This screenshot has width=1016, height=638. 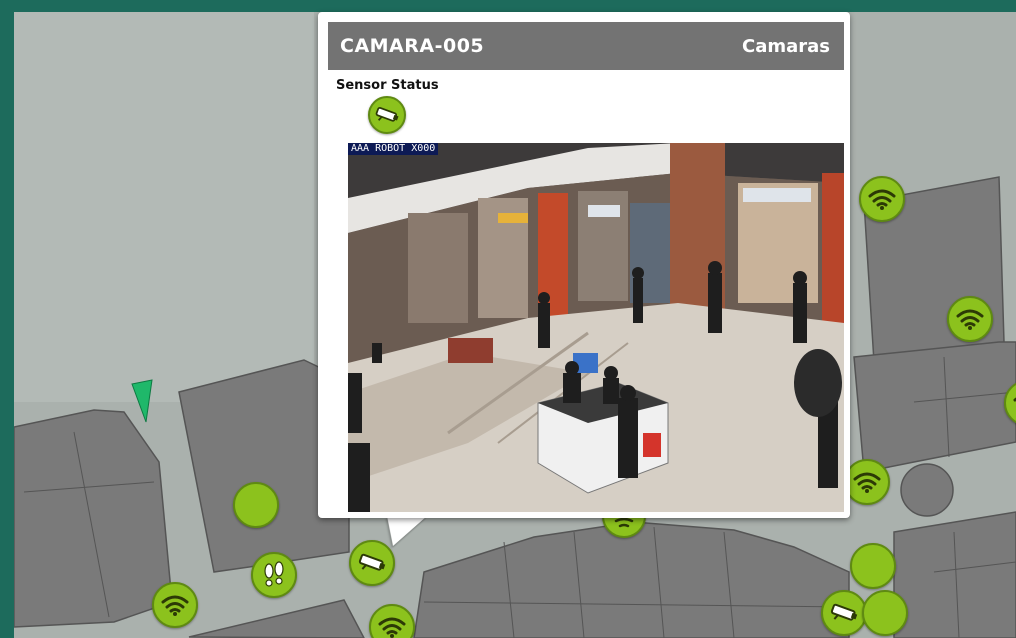 I want to click on popup-title: CAMARA-005, so click(x=412, y=46).